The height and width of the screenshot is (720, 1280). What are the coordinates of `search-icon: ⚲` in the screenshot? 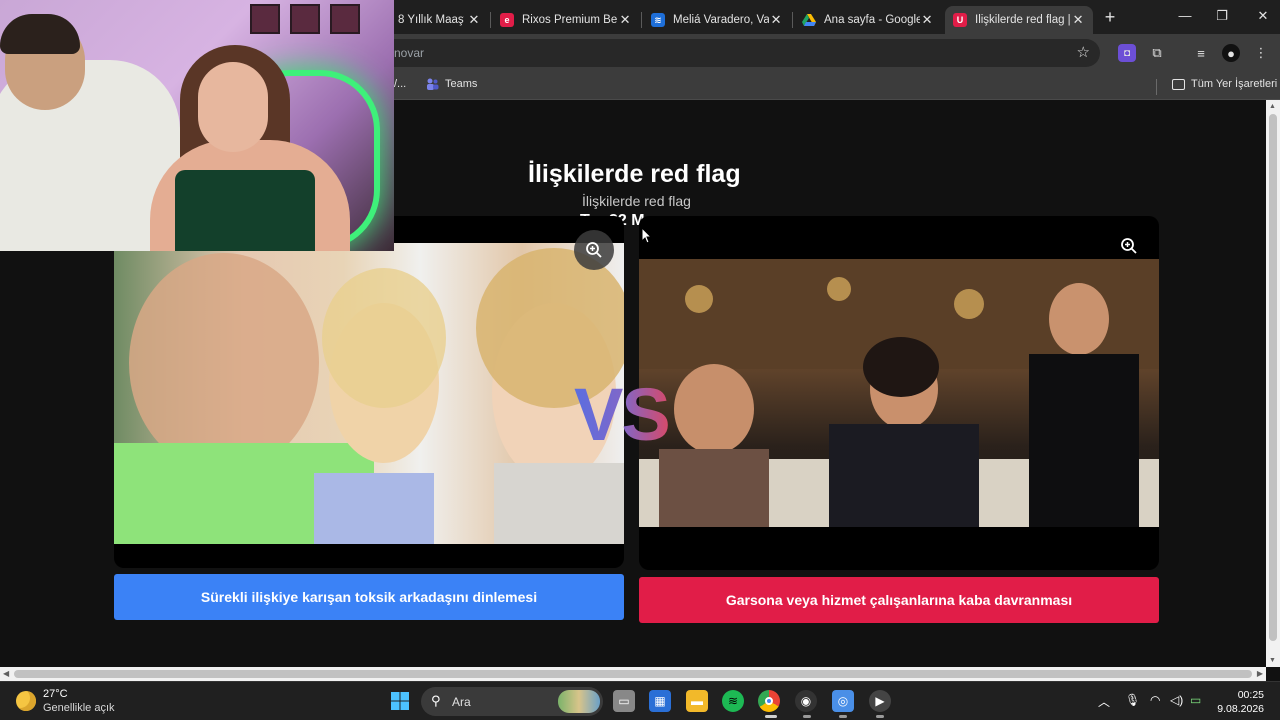 It's located at (436, 700).